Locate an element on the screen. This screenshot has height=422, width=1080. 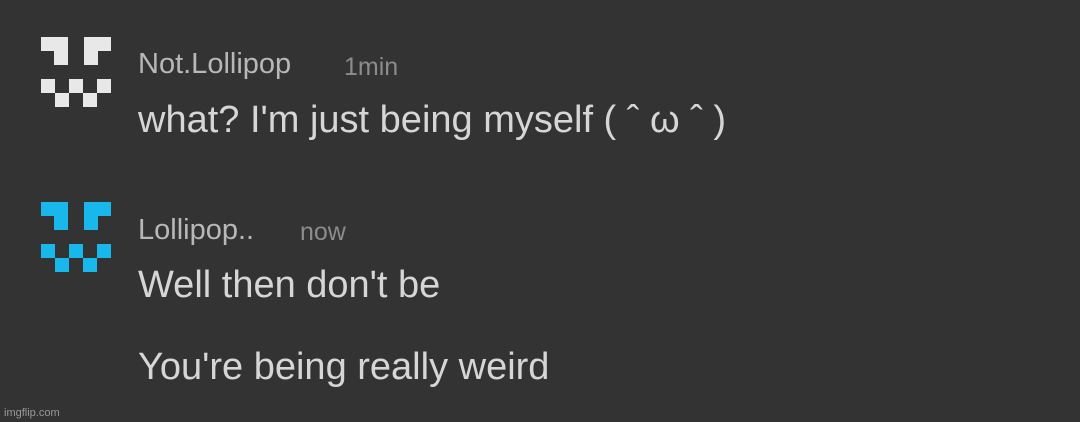
message-text: what? I'm just being myself ( ˆ ω ˆ ) is located at coordinates (432, 120).